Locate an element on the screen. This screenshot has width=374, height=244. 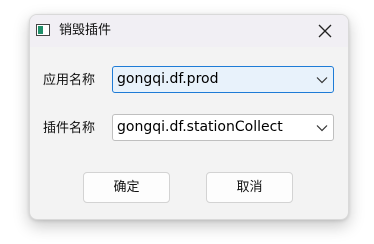
close-icon is located at coordinates (325, 31).